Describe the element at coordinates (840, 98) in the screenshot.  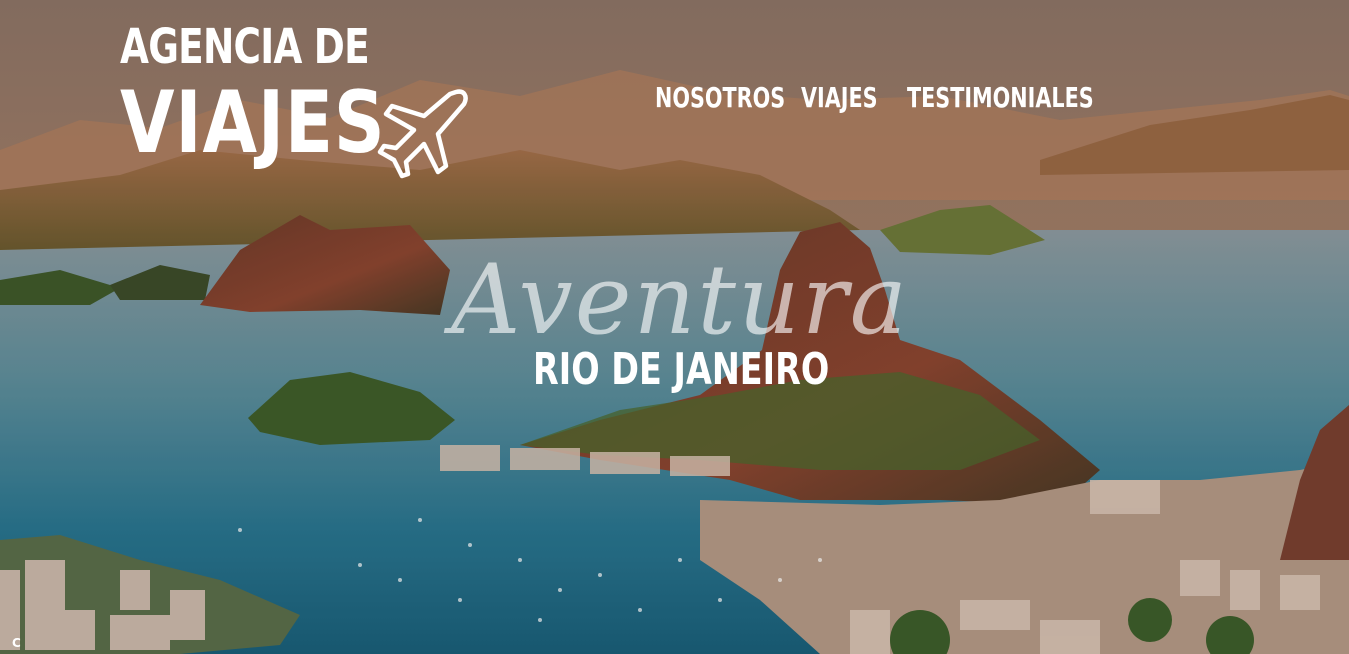
I see `nav-item-viajes: VIAJES` at that location.